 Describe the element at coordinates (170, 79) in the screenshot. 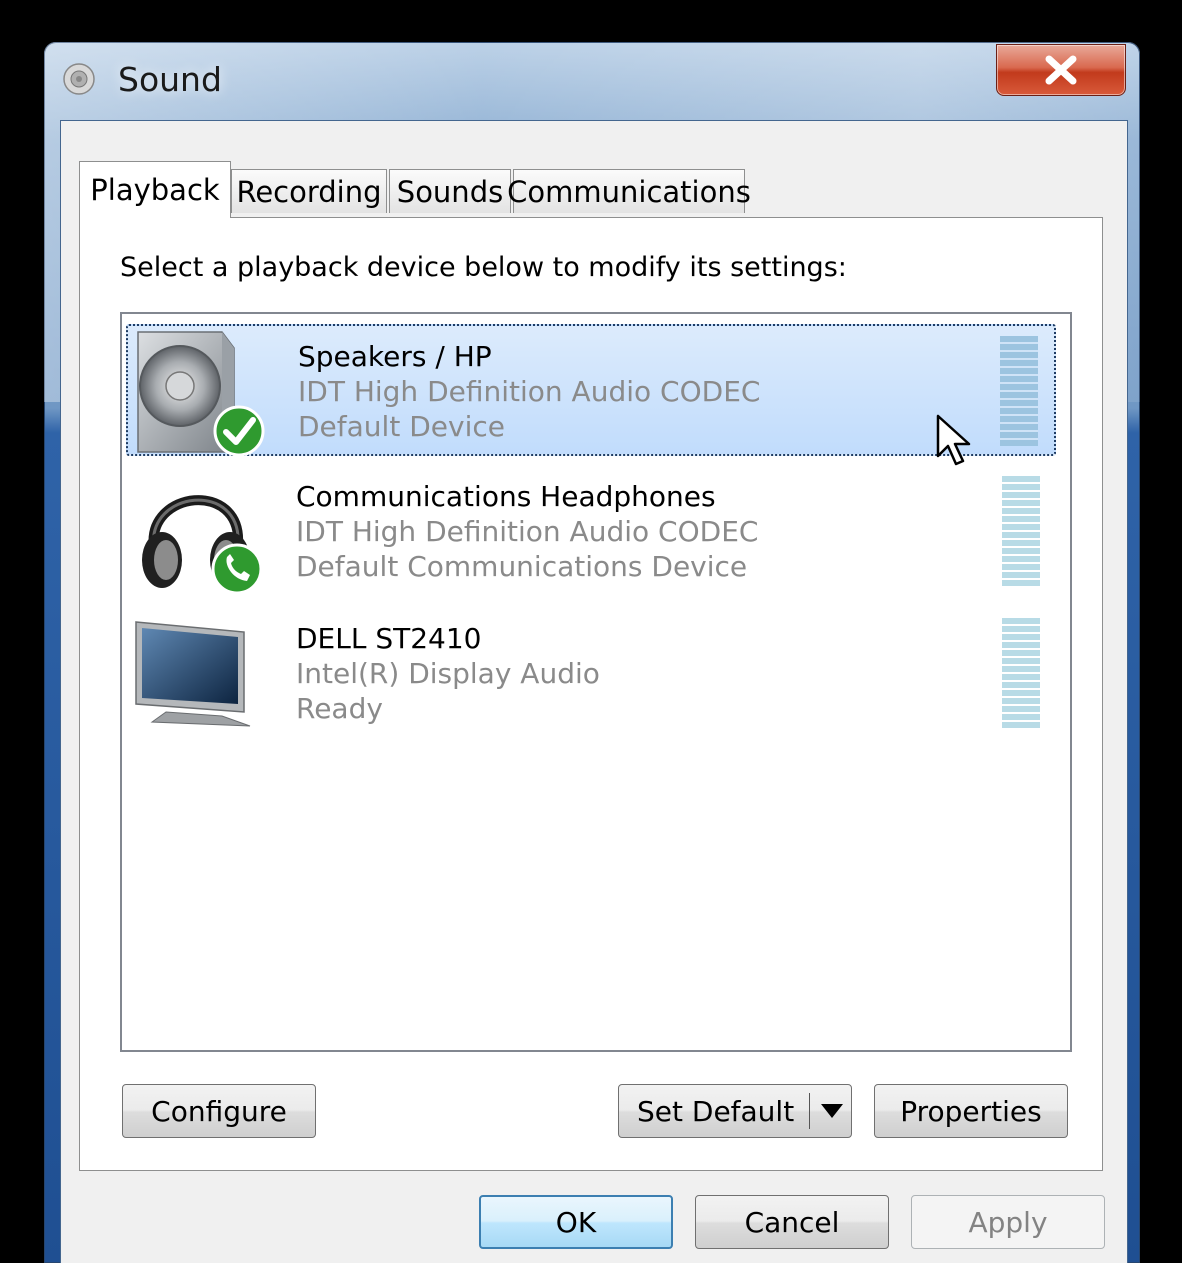

I see `window-title: Sound` at that location.